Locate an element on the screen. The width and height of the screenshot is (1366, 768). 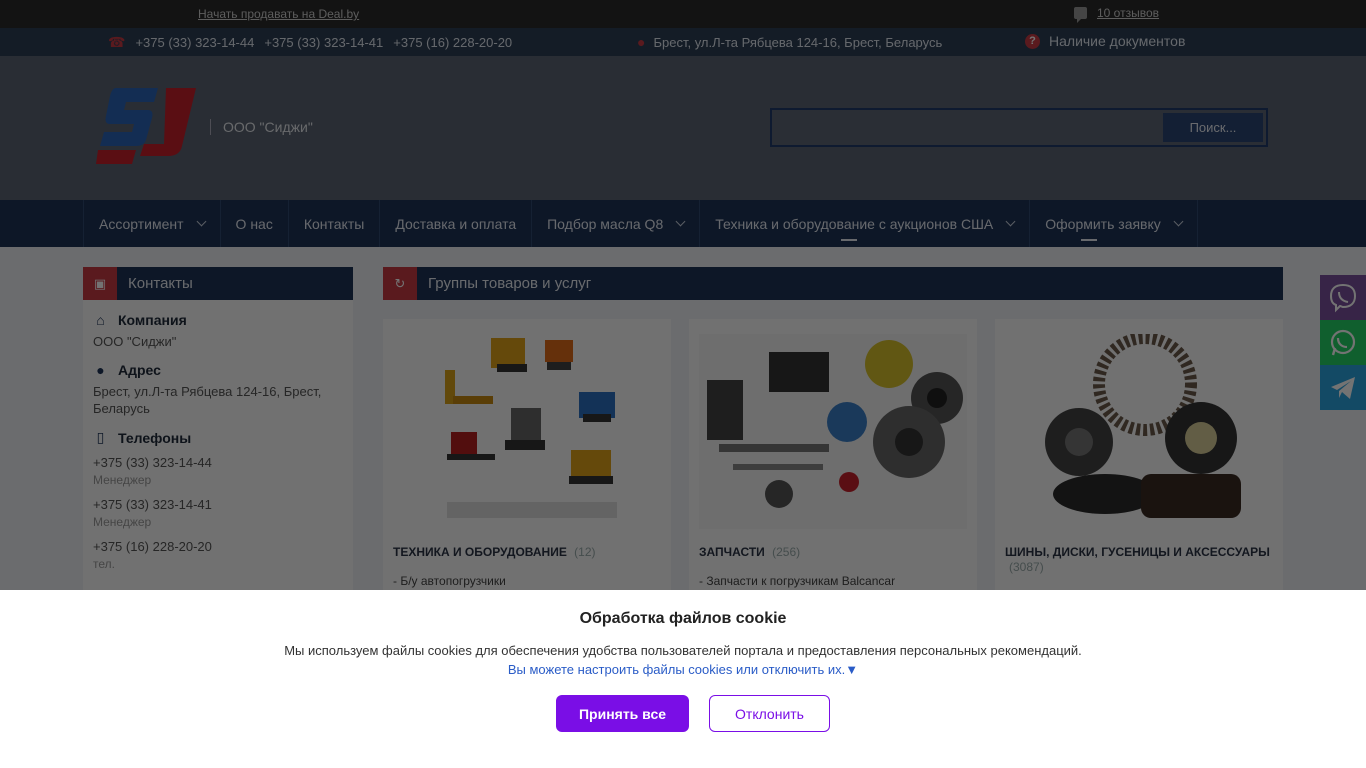
card-count: (12) is located at coordinates (585, 552).